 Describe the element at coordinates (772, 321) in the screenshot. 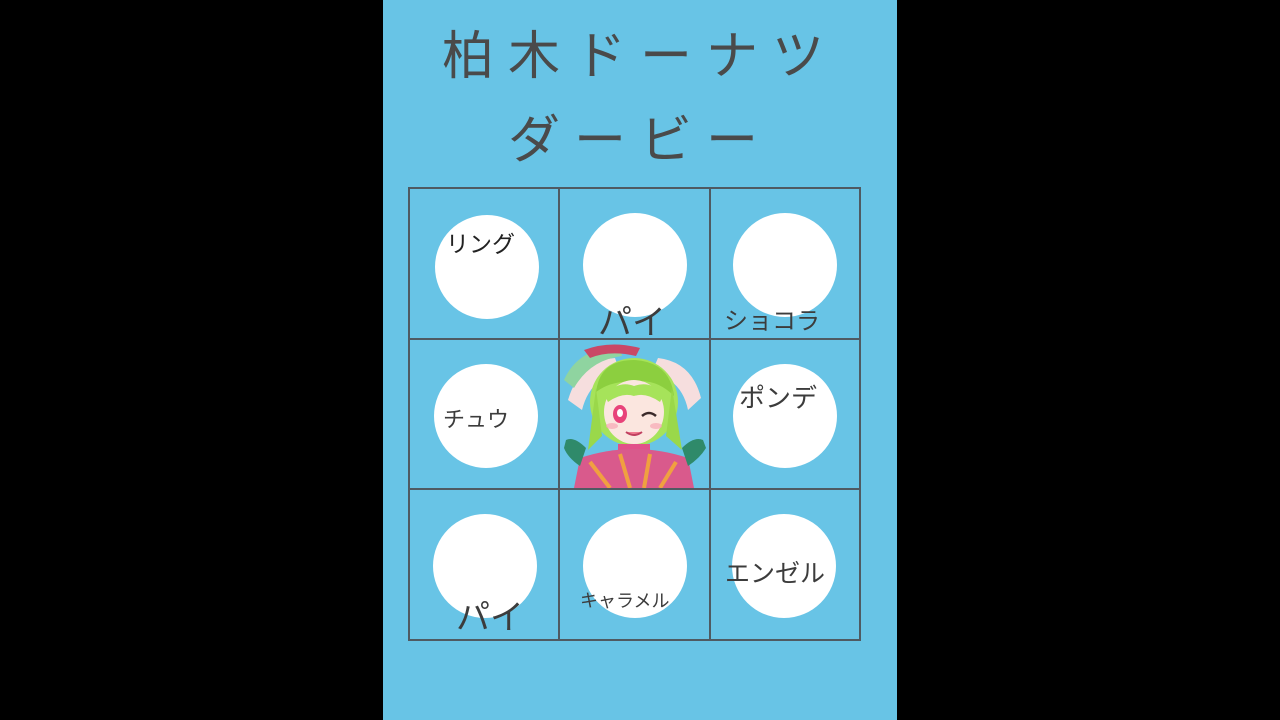

I see `cell-label: ショコラ` at that location.